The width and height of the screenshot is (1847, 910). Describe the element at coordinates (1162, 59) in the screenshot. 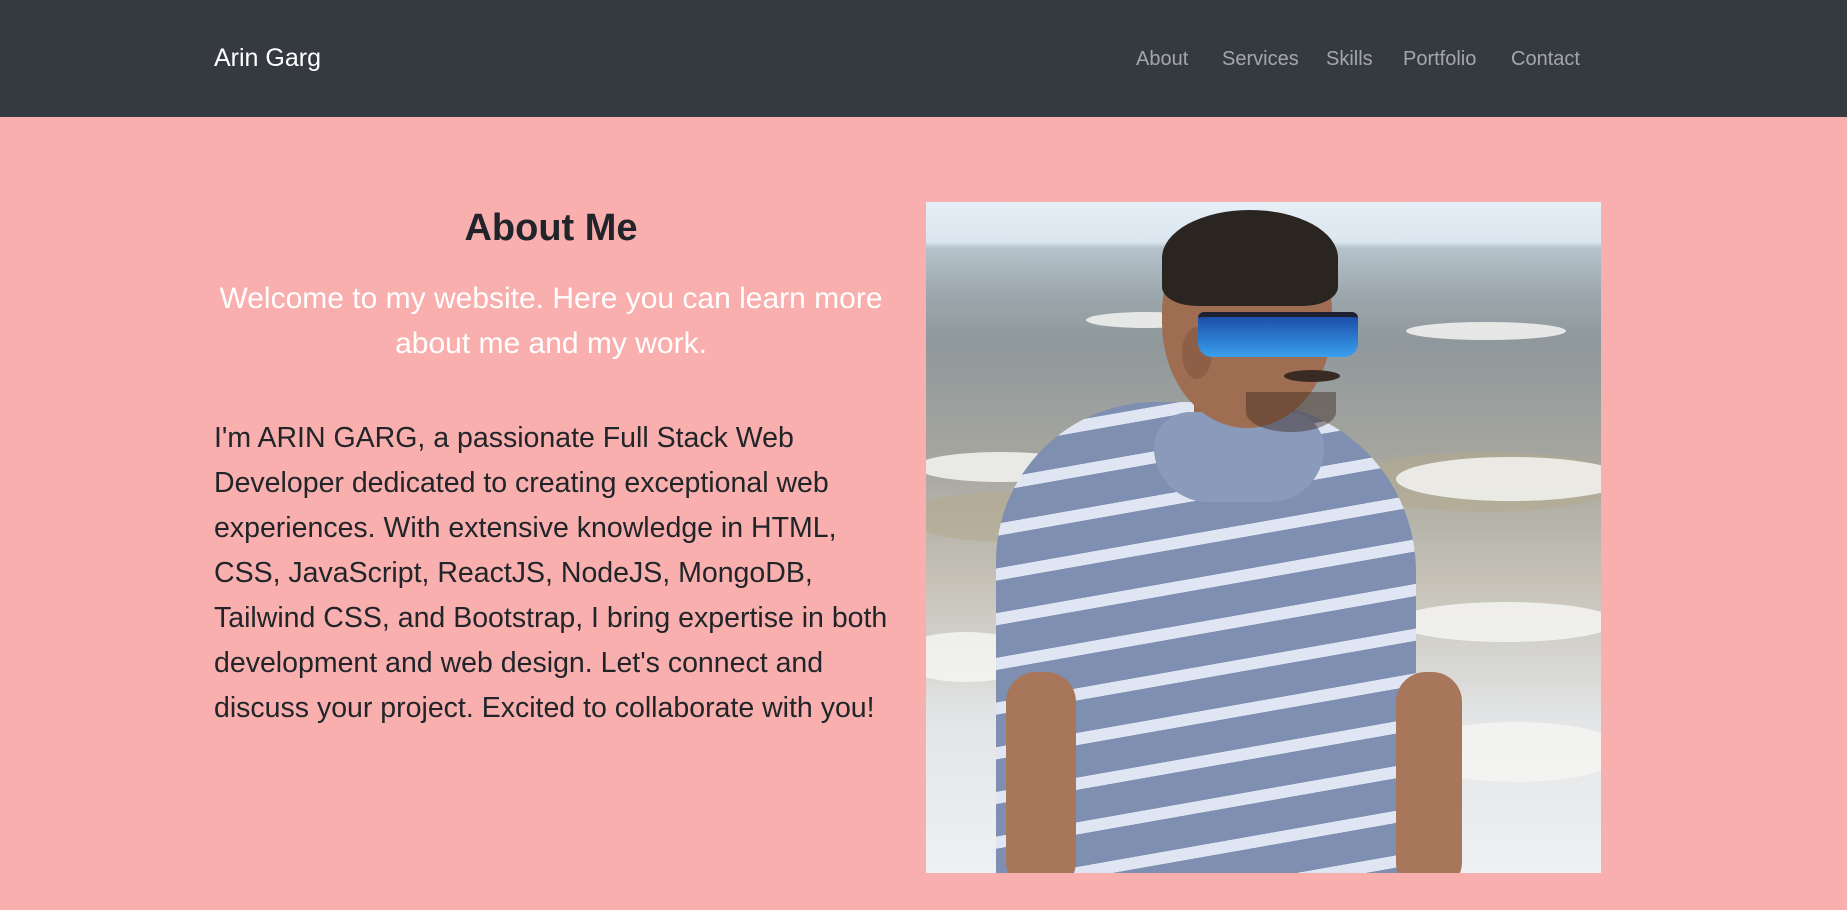

I see `nav-link-about: About` at that location.